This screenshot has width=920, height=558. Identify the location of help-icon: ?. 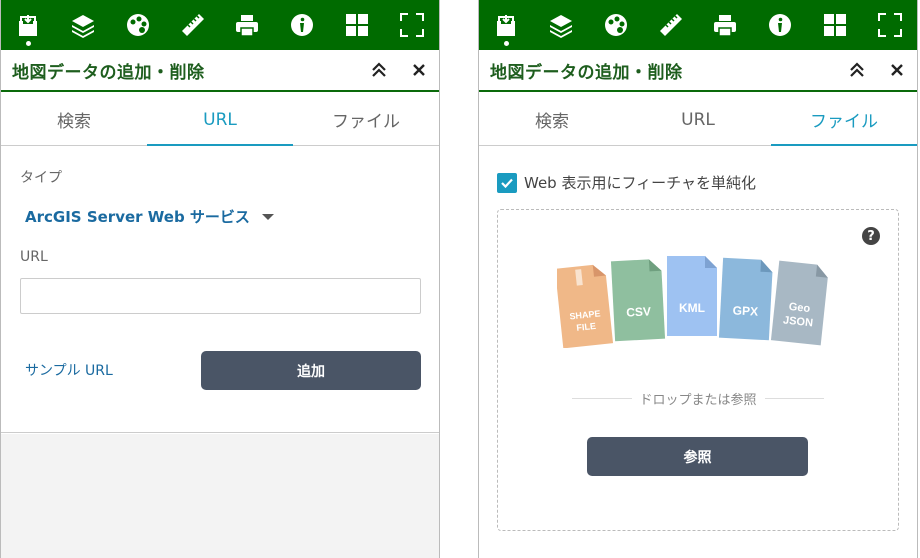
(871, 236).